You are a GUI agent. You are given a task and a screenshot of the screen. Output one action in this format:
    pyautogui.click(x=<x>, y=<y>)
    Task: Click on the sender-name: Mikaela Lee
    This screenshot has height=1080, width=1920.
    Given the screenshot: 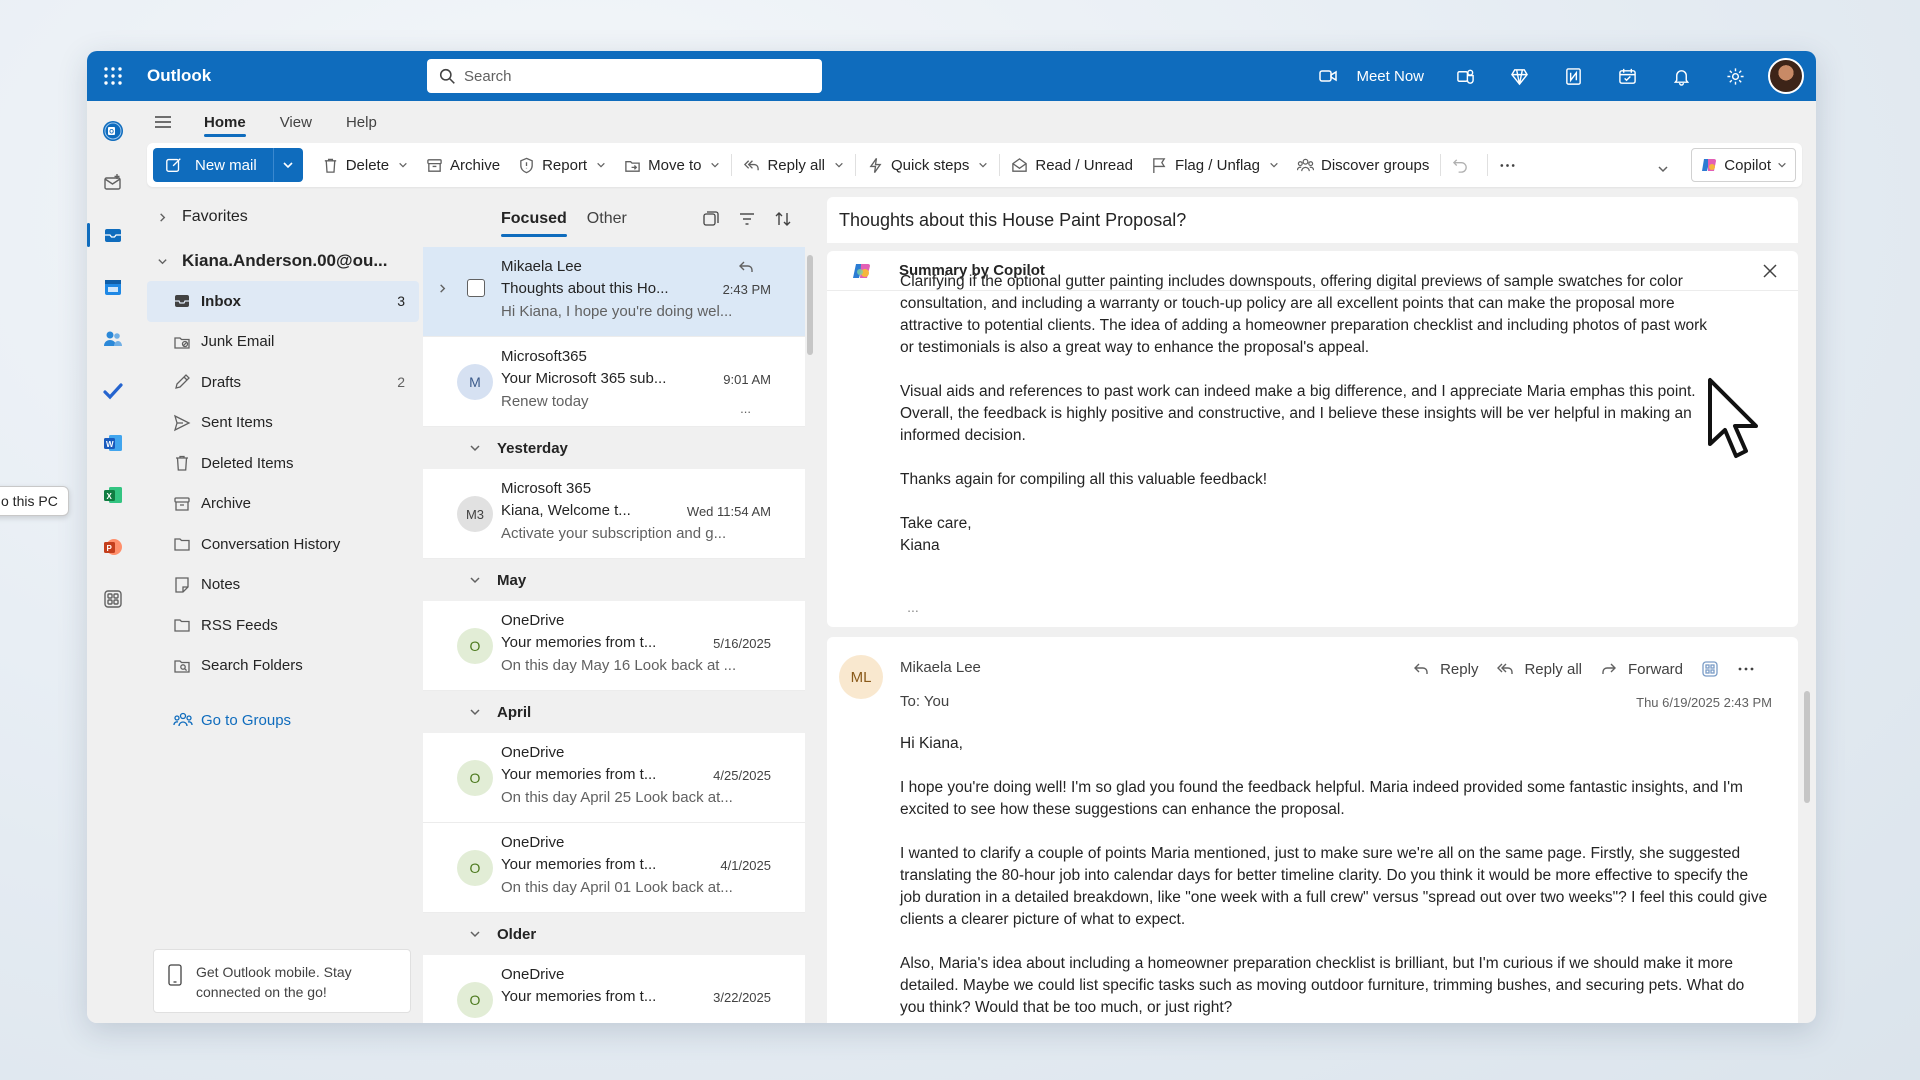 What is the action you would take?
    pyautogui.click(x=940, y=667)
    